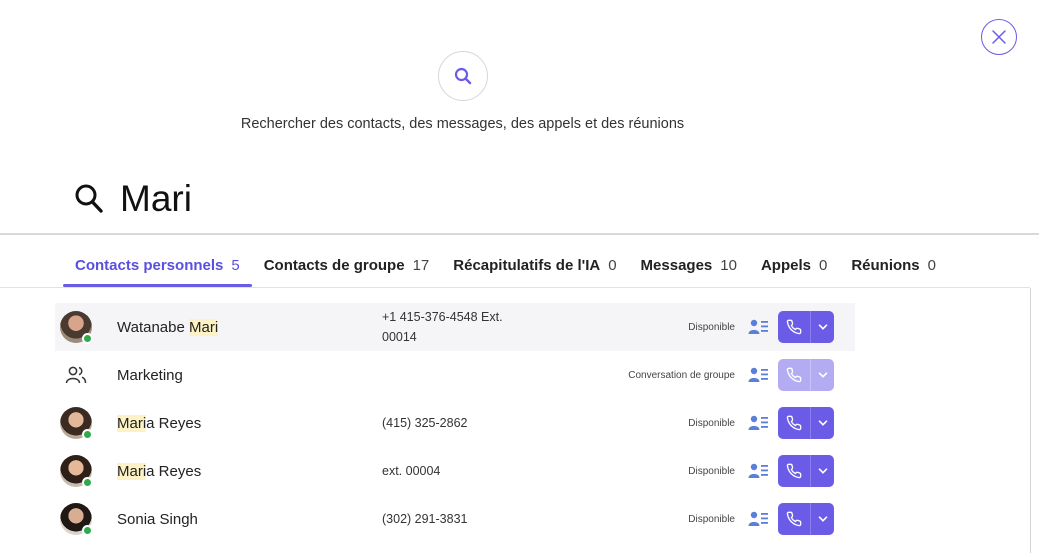  What do you see at coordinates (1030, 420) in the screenshot?
I see `scrollbar` at bounding box center [1030, 420].